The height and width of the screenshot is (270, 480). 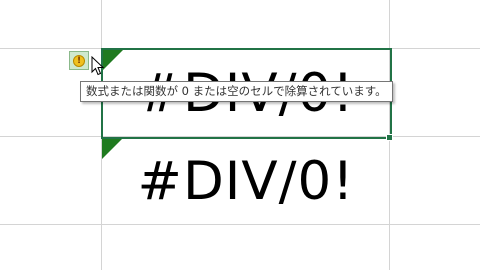 What do you see at coordinates (113, 148) in the screenshot?
I see `error-triangle-indicator` at bounding box center [113, 148].